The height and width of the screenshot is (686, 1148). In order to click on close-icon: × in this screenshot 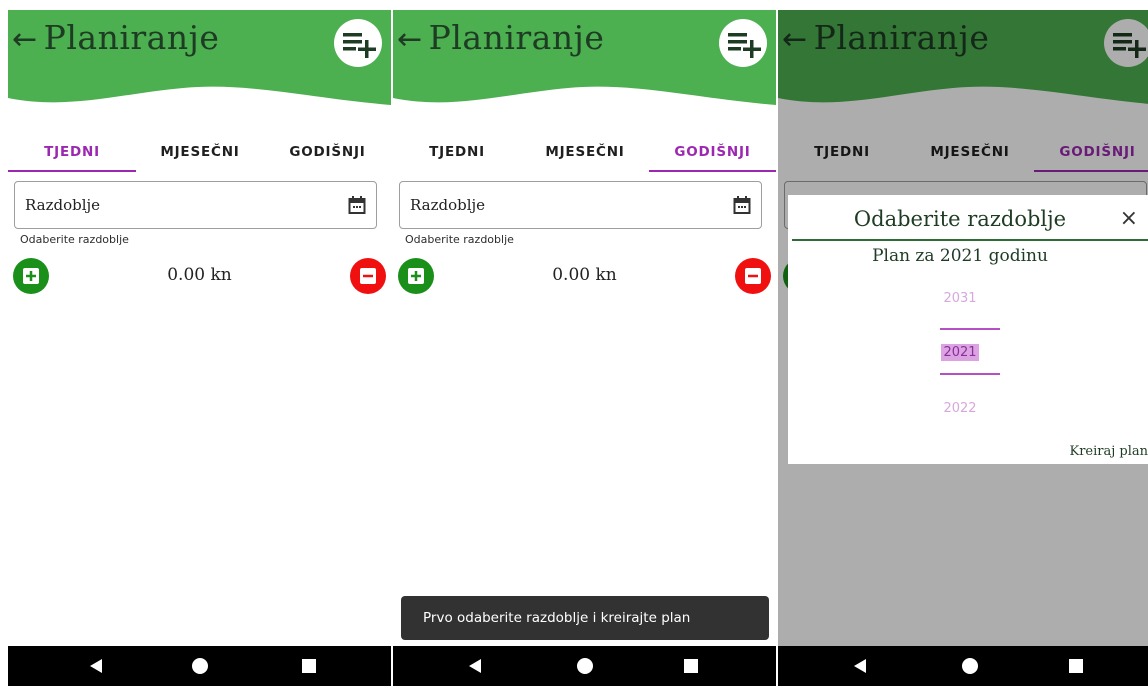, I will do `click(1129, 218)`.